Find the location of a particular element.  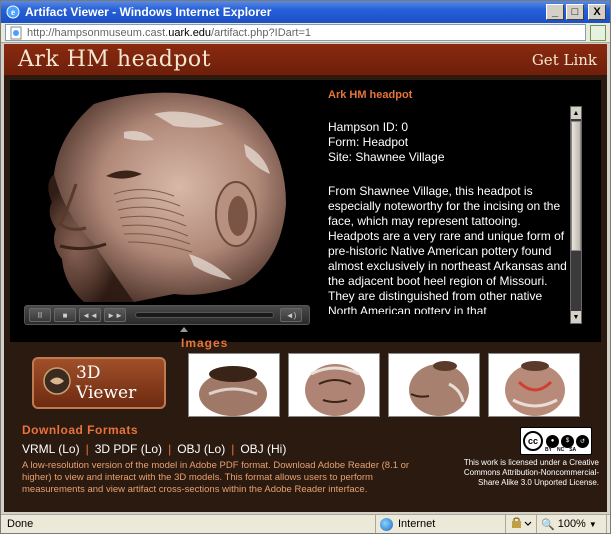

volume-icon: ◄) is located at coordinates (291, 315).